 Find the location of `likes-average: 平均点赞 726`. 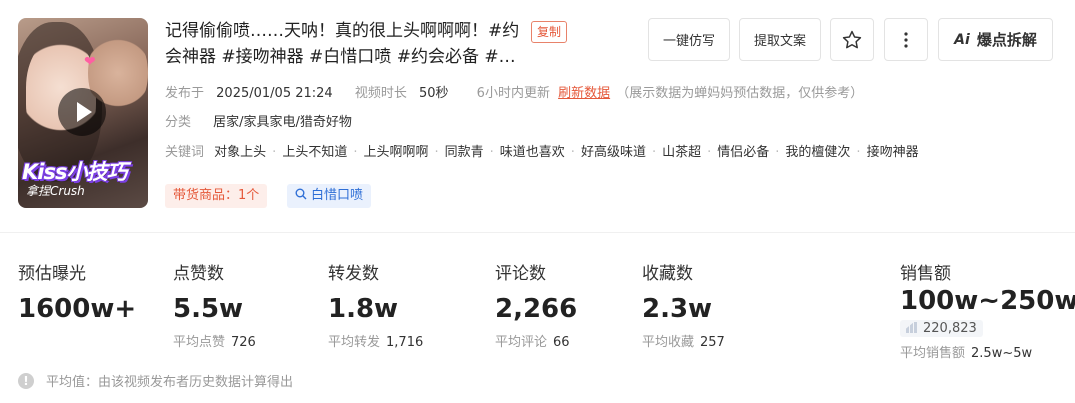

likes-average: 平均点赞 726 is located at coordinates (214, 340).